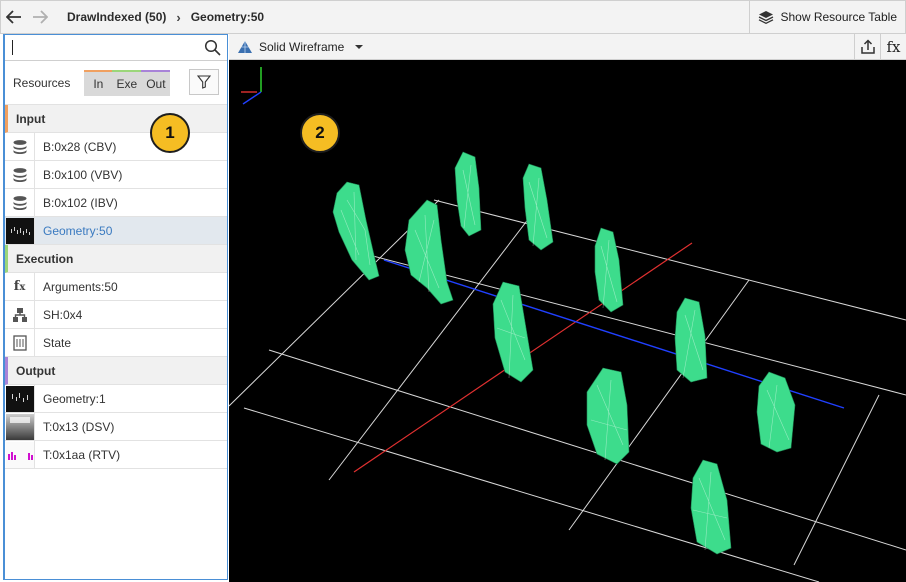 Image resolution: width=906 pixels, height=582 pixels. What do you see at coordinates (20, 454) in the screenshot?
I see `rtv-thumbnail` at bounding box center [20, 454].